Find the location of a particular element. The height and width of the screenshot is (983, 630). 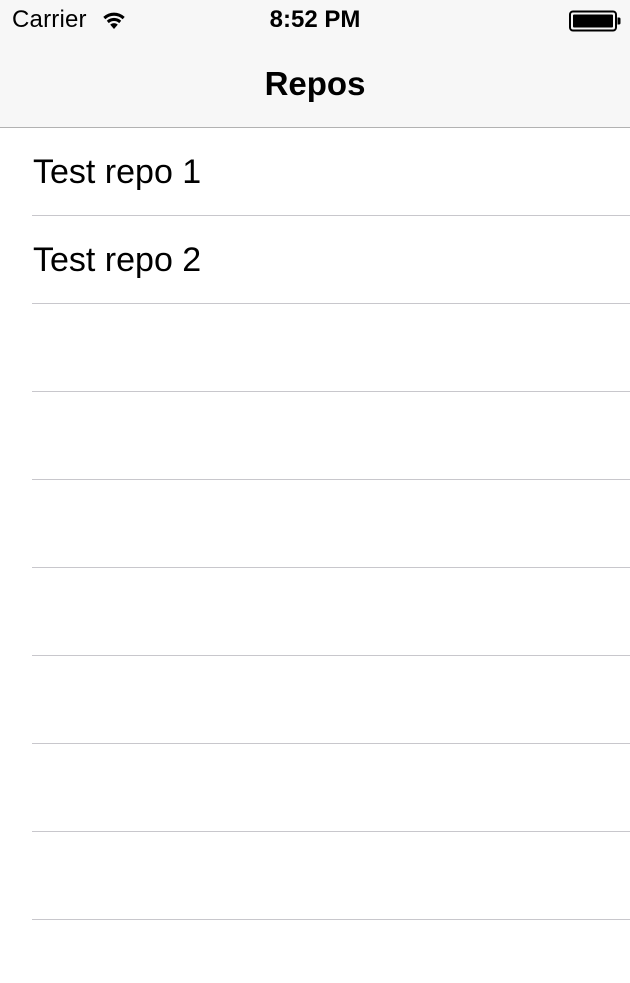

page-title: Repos is located at coordinates (315, 83).